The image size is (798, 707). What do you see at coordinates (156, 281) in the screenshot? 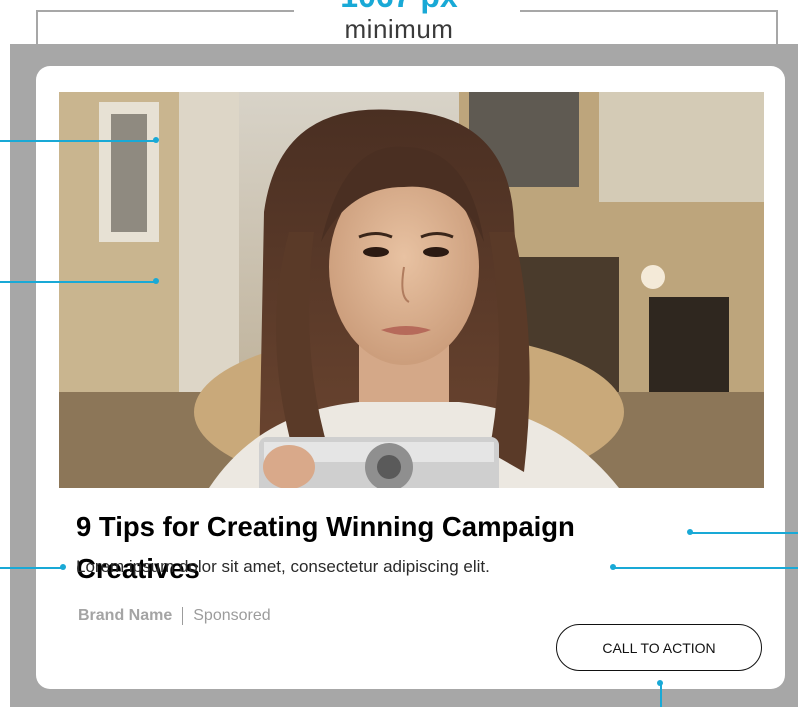
I see `callout-dot-image-middle` at bounding box center [156, 281].